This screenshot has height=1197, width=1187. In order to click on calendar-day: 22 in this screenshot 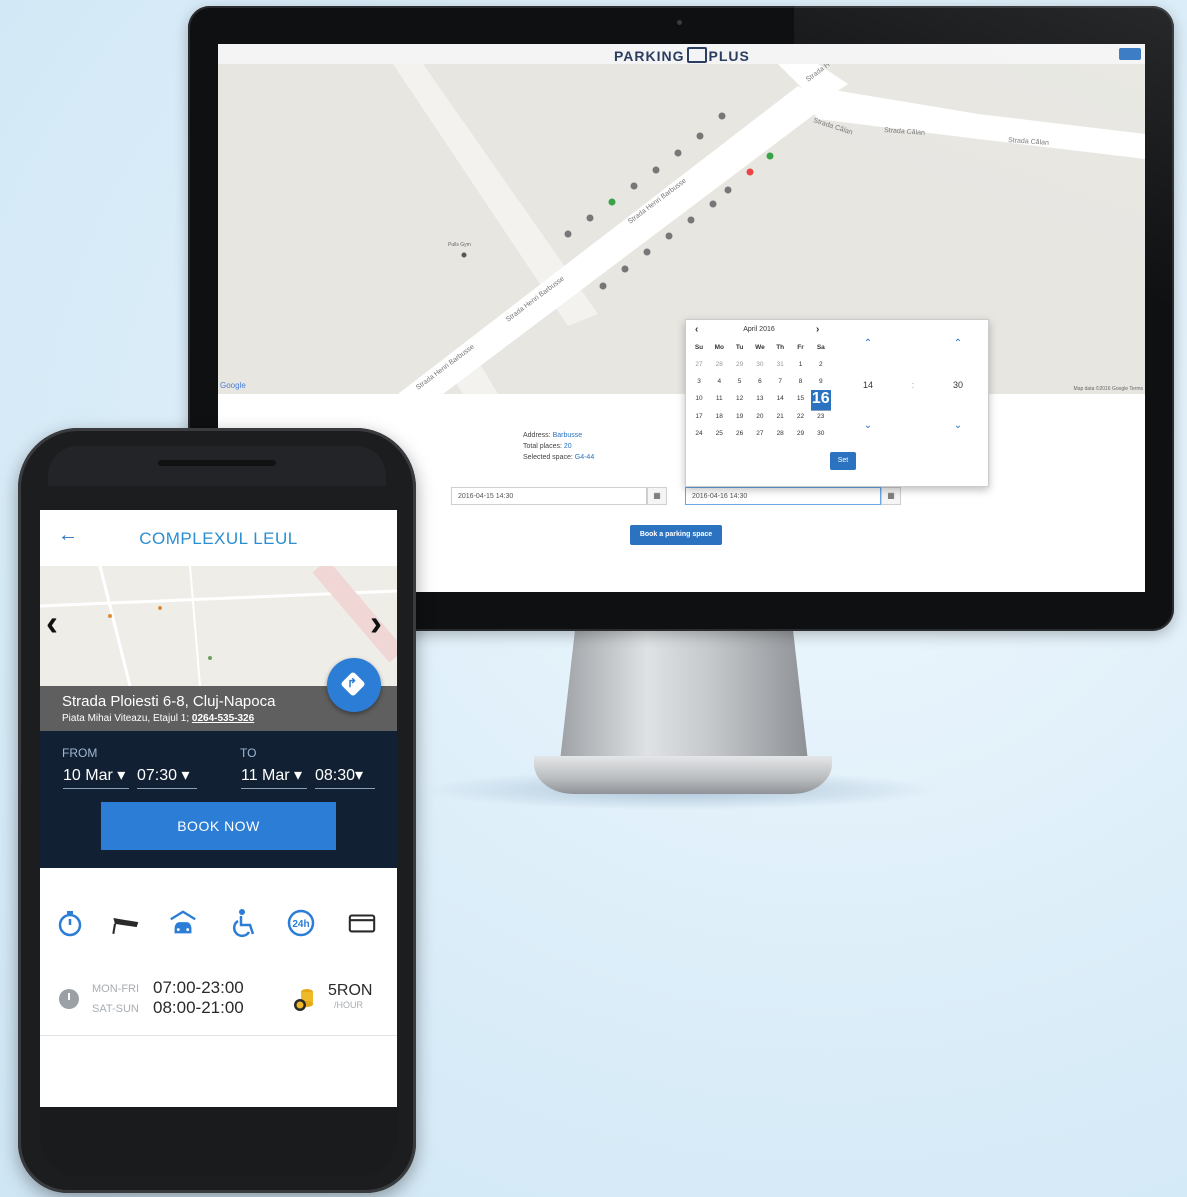, I will do `click(801, 416)`.